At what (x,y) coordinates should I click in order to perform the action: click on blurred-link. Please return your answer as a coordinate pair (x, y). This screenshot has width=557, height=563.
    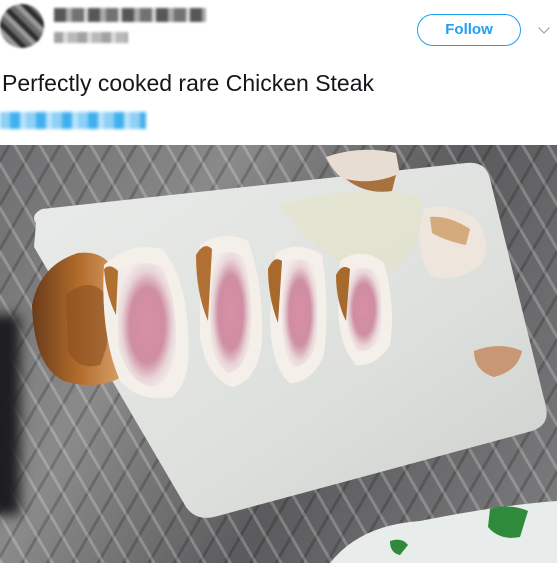
    Looking at the image, I should click on (73, 120).